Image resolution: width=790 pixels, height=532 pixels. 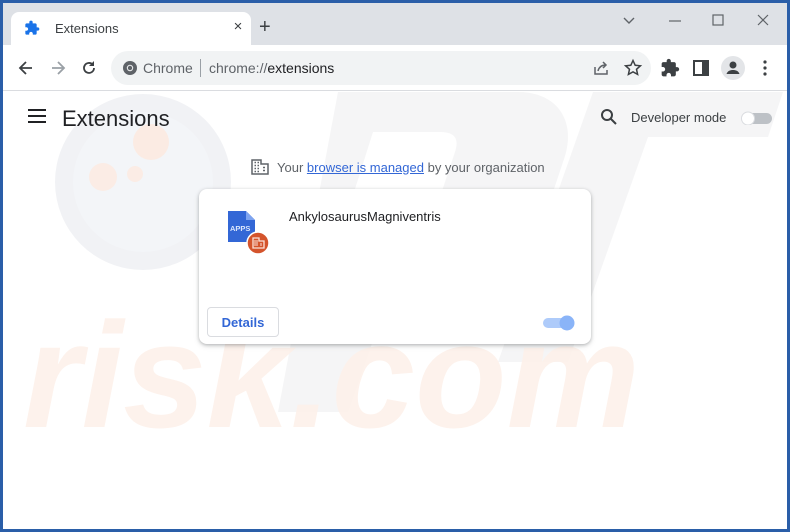 I want to click on managed-prefix: Your, so click(x=290, y=167).